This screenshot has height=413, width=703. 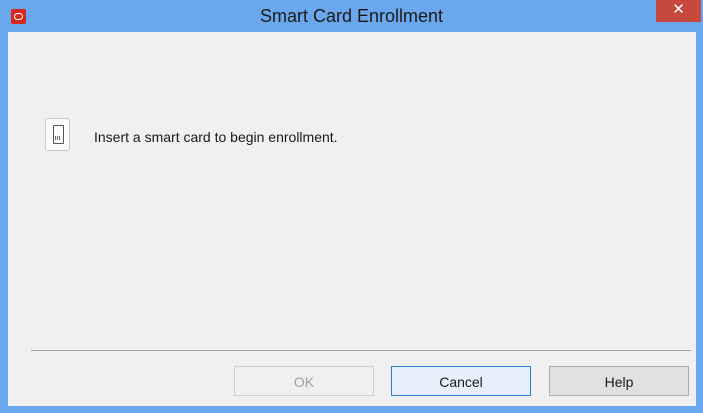 What do you see at coordinates (619, 381) in the screenshot?
I see `help-button: Help` at bounding box center [619, 381].